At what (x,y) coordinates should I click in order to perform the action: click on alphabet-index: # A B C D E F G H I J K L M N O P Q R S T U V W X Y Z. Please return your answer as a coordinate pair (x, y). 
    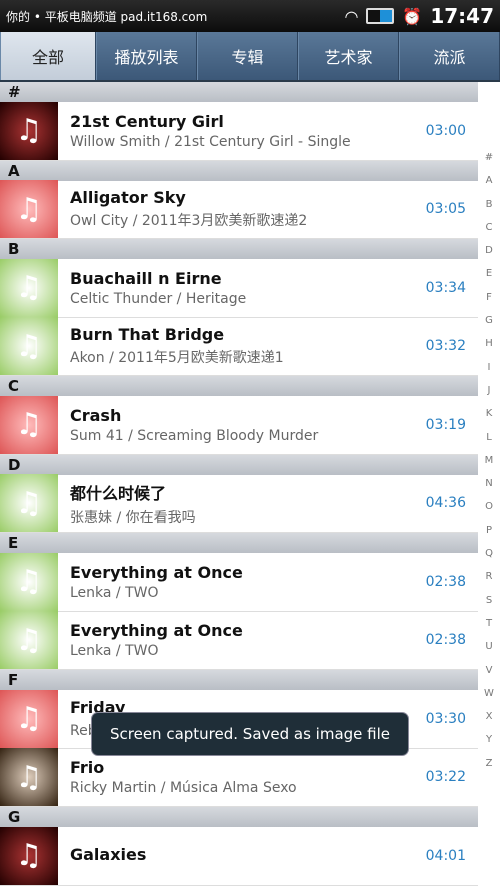
    Looking at the image, I should click on (489, 466).